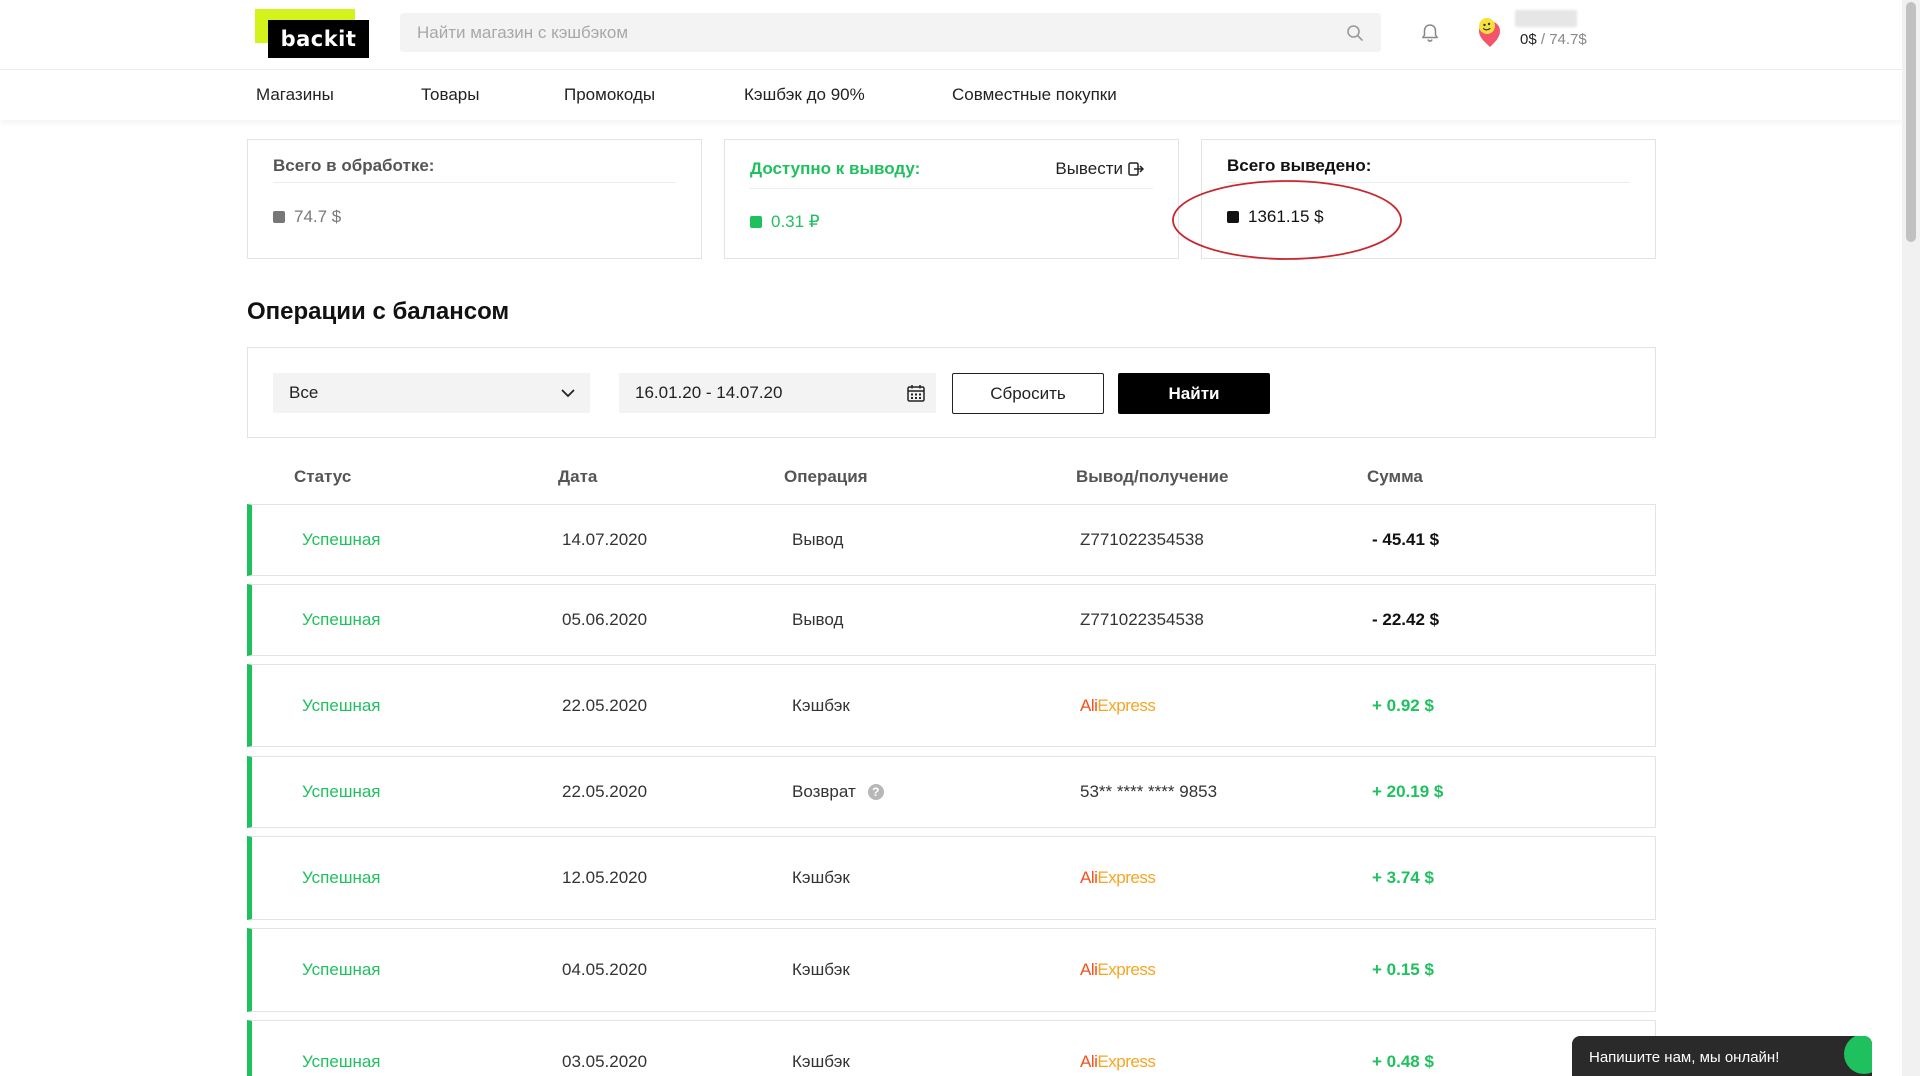  What do you see at coordinates (318, 216) in the screenshot?
I see `processing-amount: 74.7 $` at bounding box center [318, 216].